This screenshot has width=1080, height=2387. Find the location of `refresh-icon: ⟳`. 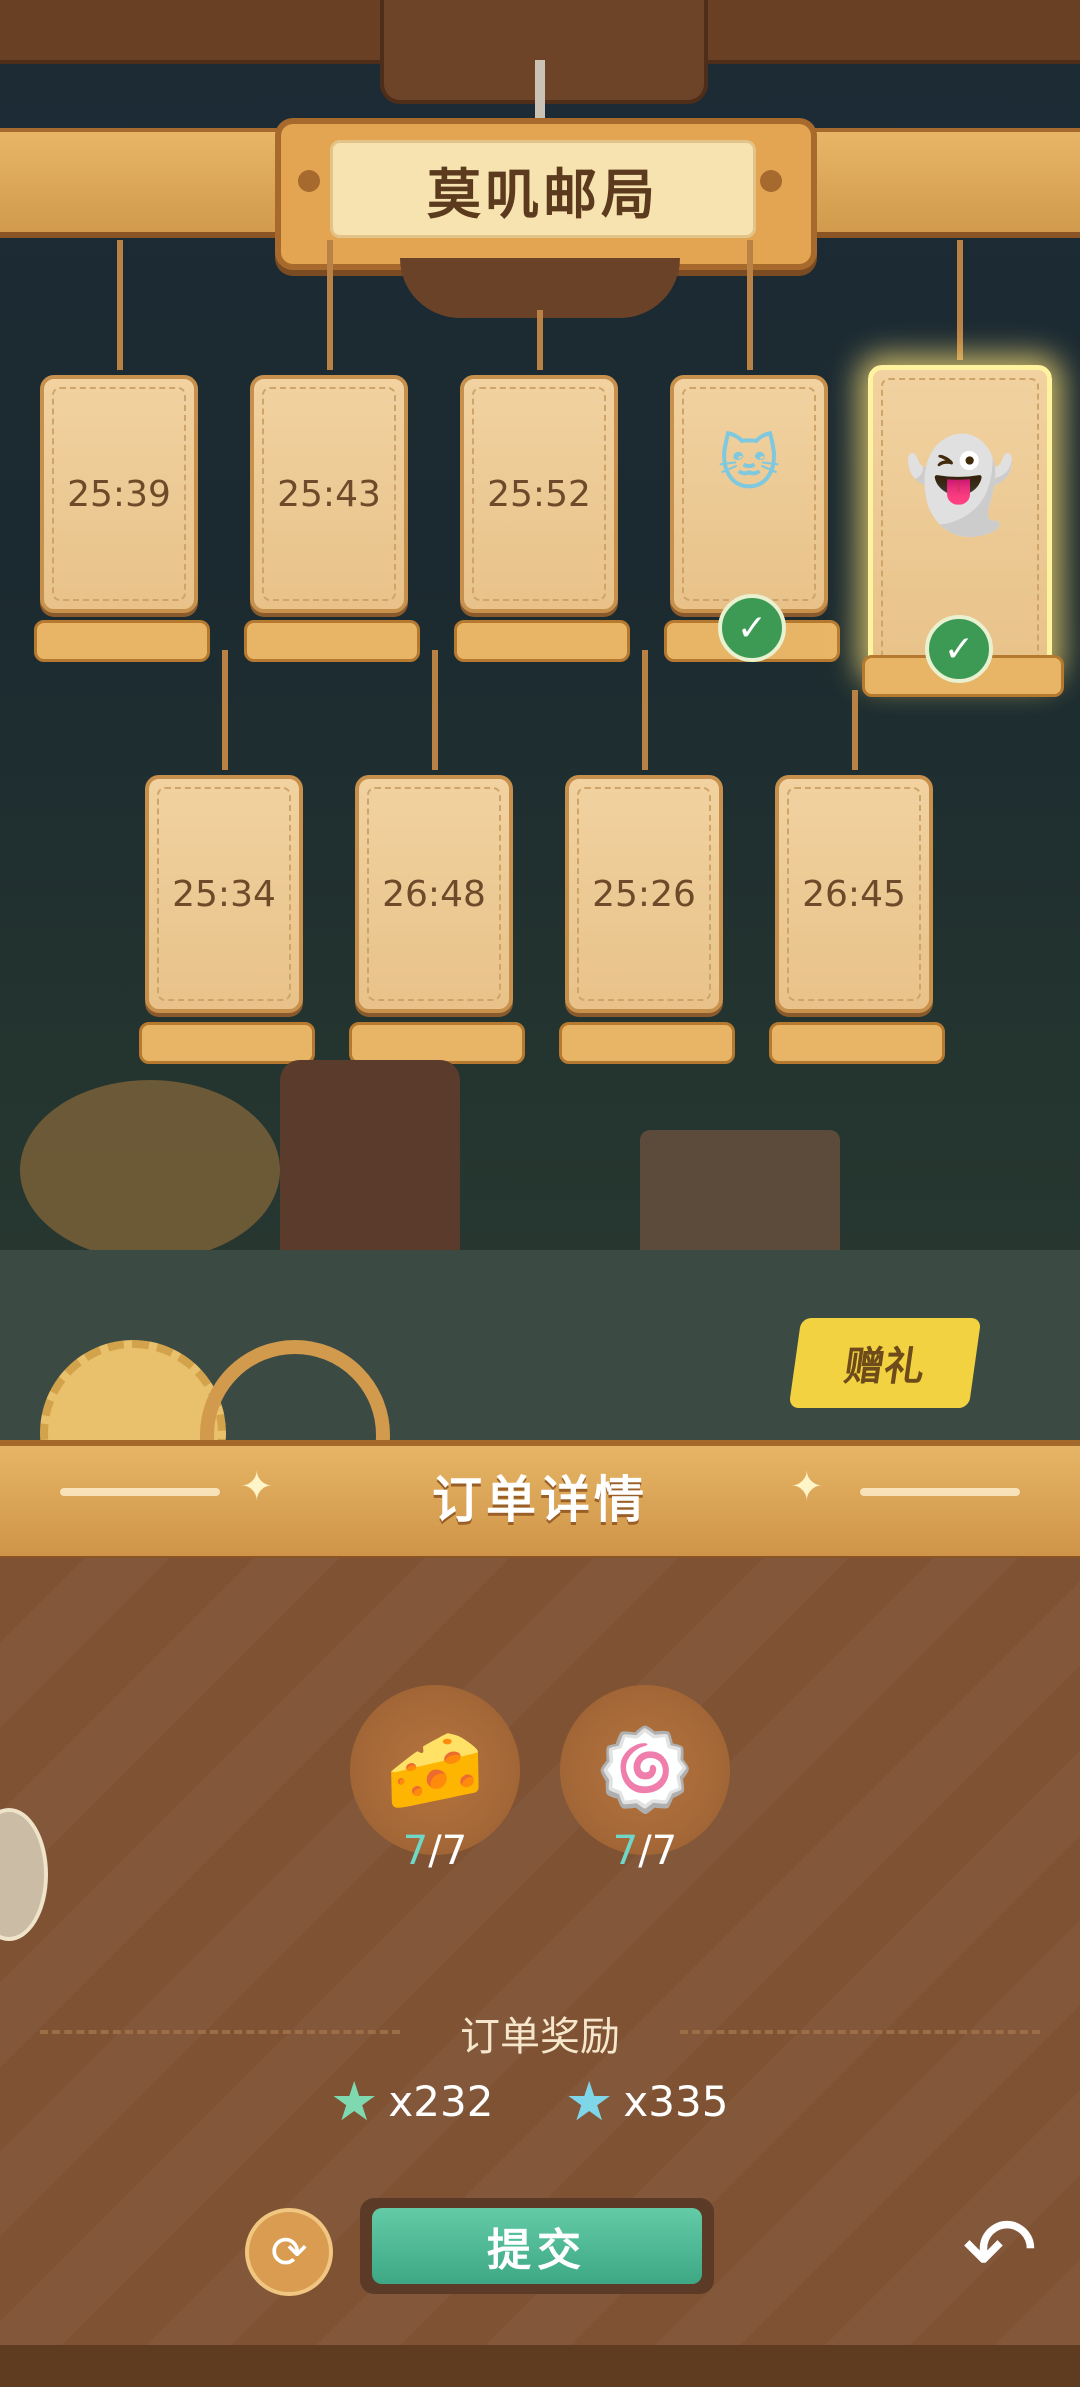

refresh-icon: ⟳ is located at coordinates (289, 2252).